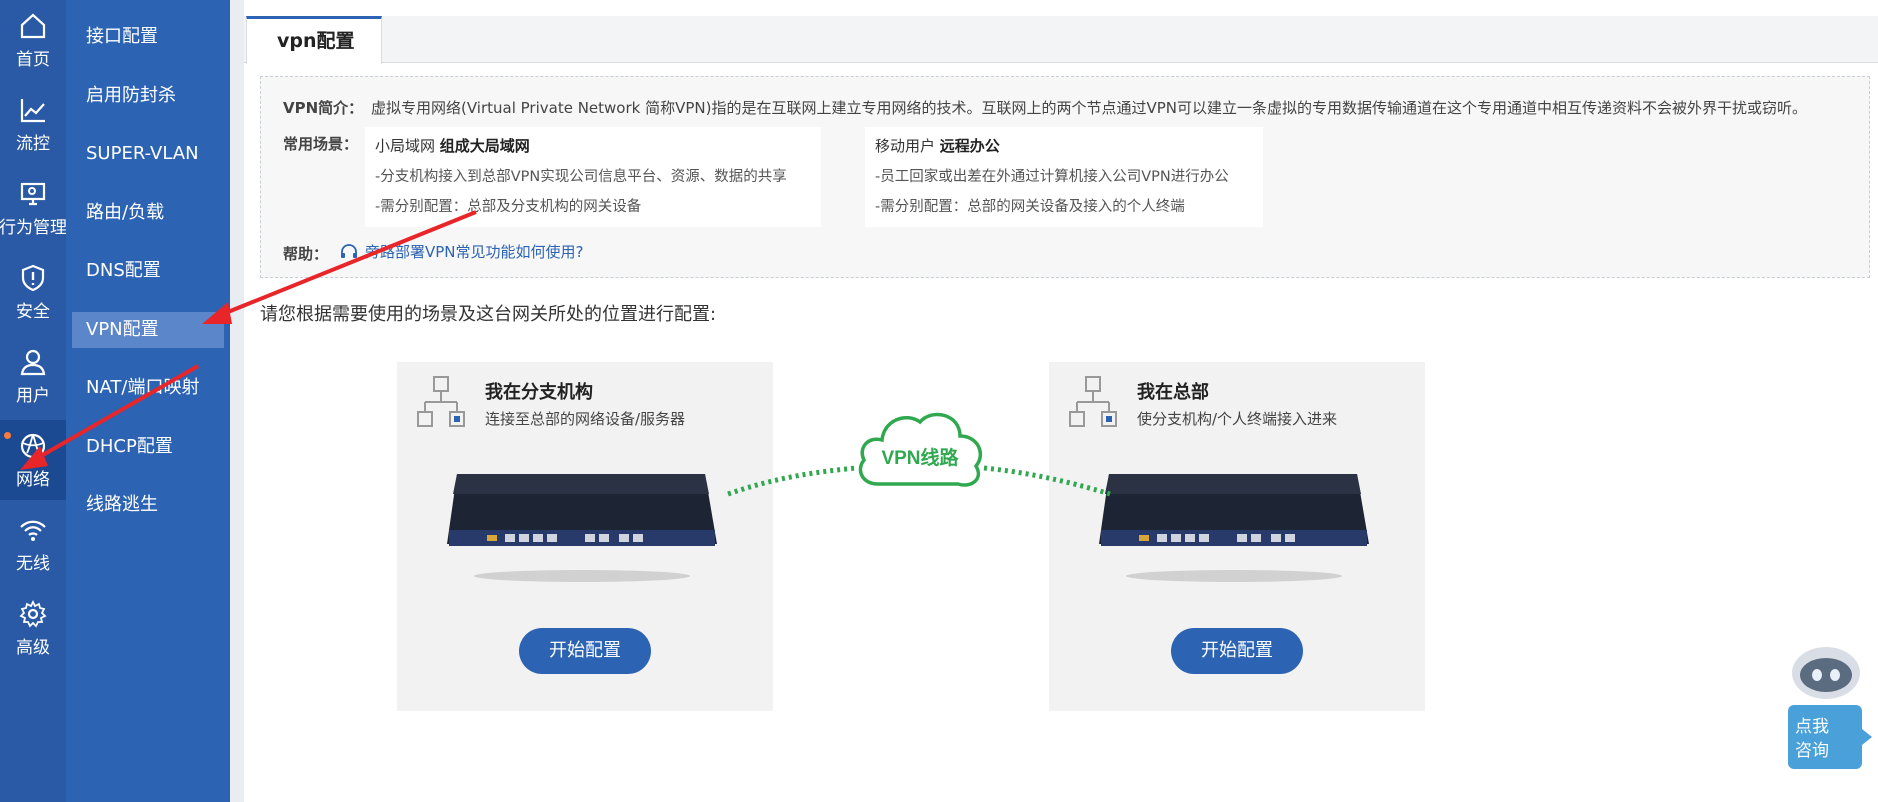 The width and height of the screenshot is (1878, 802). Describe the element at coordinates (33, 277) in the screenshot. I see `shield-icon` at that location.